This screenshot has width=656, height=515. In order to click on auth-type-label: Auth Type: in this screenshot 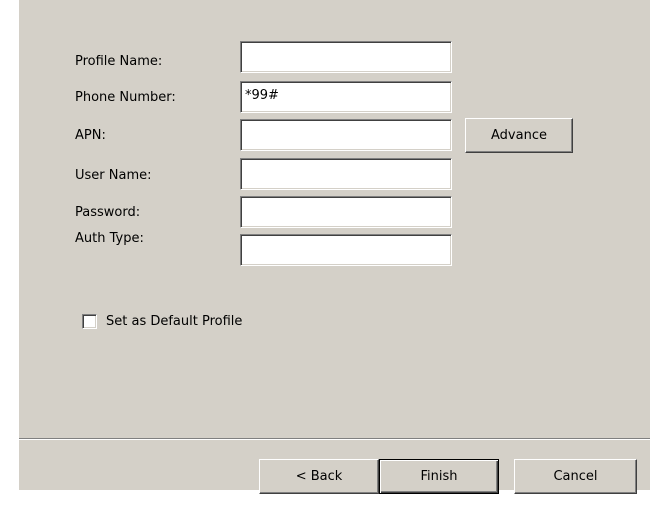, I will do `click(109, 238)`.